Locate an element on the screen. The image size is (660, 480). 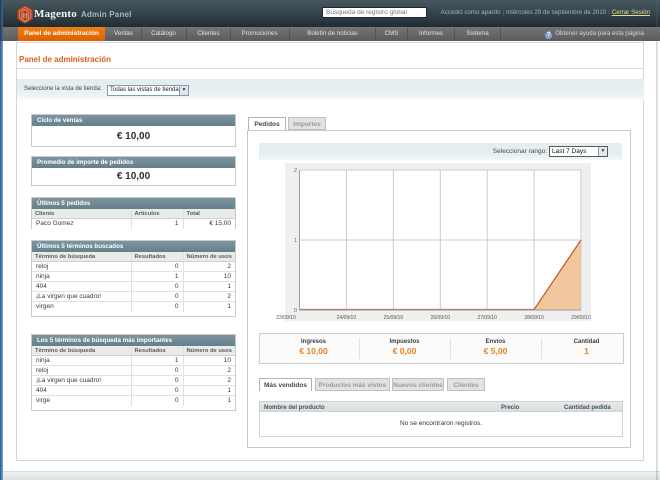
svg-text: 0 is located at coordinates (295, 311).